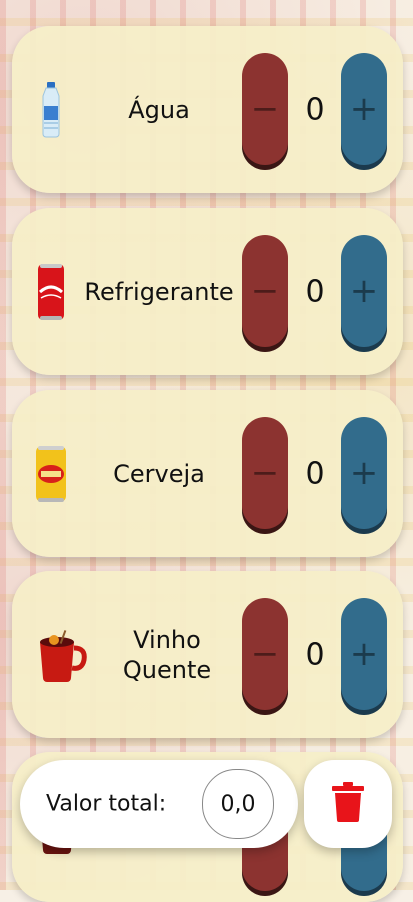  What do you see at coordinates (106, 804) in the screenshot?
I see `total-label: Valor total:` at bounding box center [106, 804].